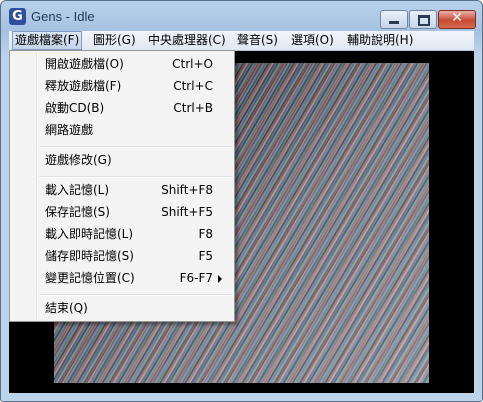  I want to click on menu-item-quick-load: 載入即時記憶(L) F8, so click(122, 234).